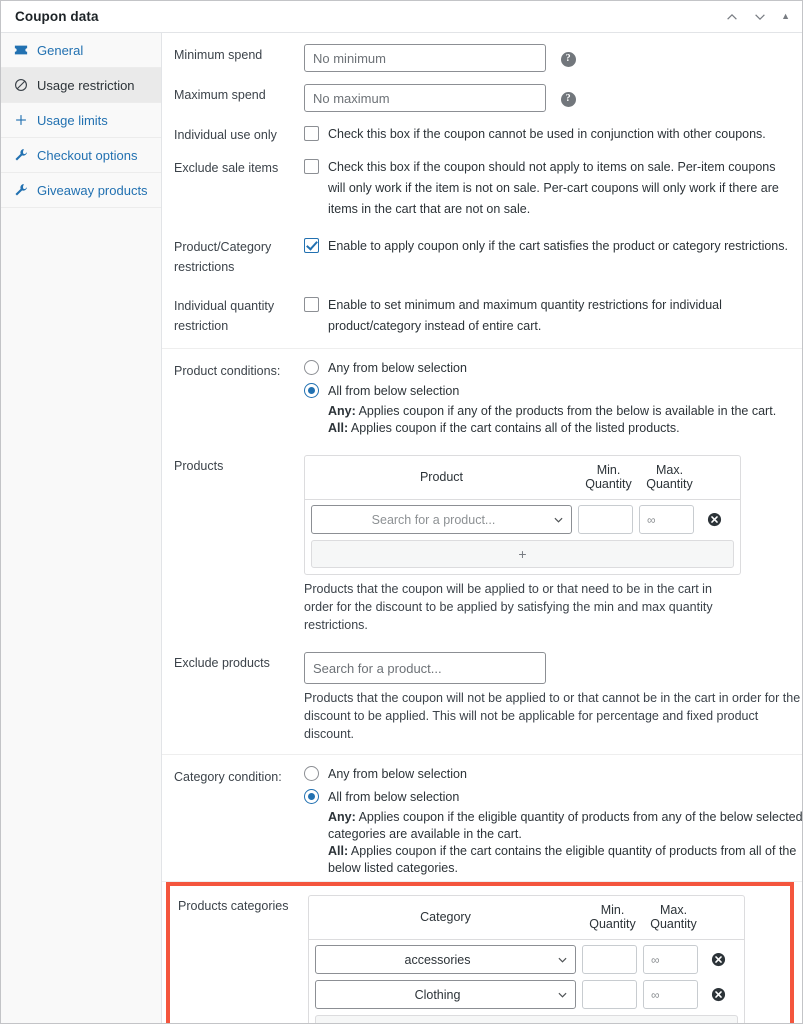 The height and width of the screenshot is (1024, 803). Describe the element at coordinates (526, 918) in the screenshot. I see `product-categories-table-header: Category Min. Quantity Max. Quantity` at that location.